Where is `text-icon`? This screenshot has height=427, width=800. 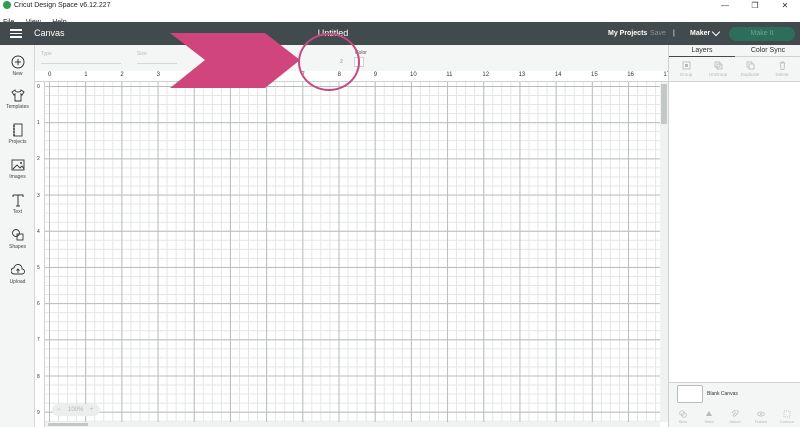 text-icon is located at coordinates (17, 200).